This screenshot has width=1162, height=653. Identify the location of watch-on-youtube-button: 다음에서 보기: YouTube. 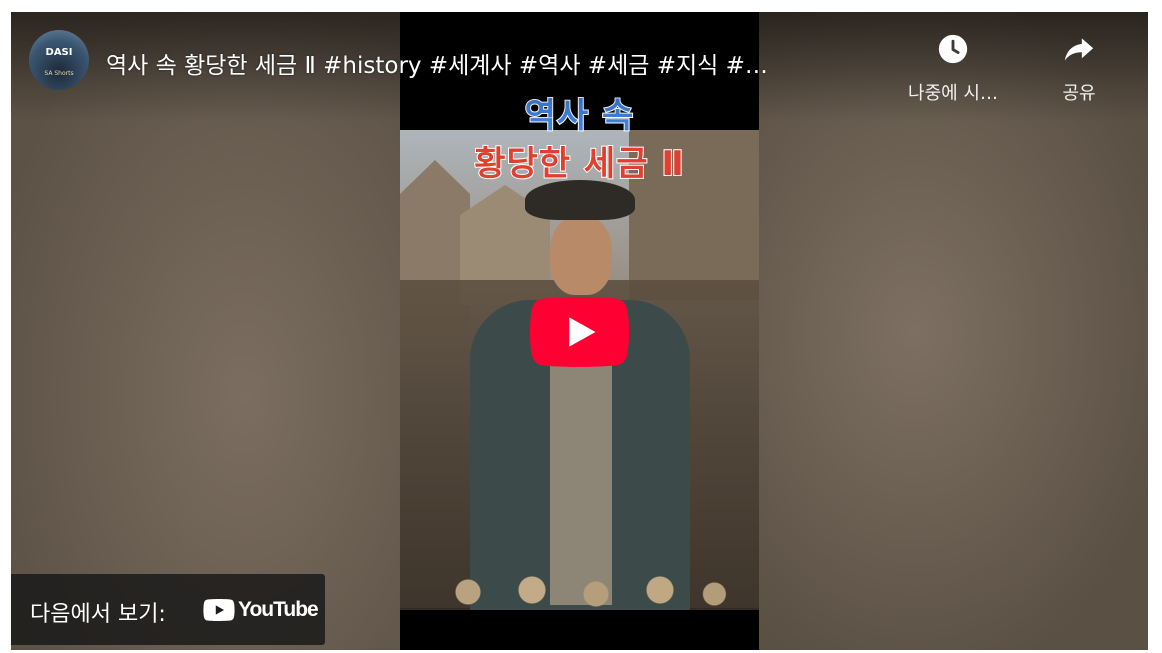
(168, 609).